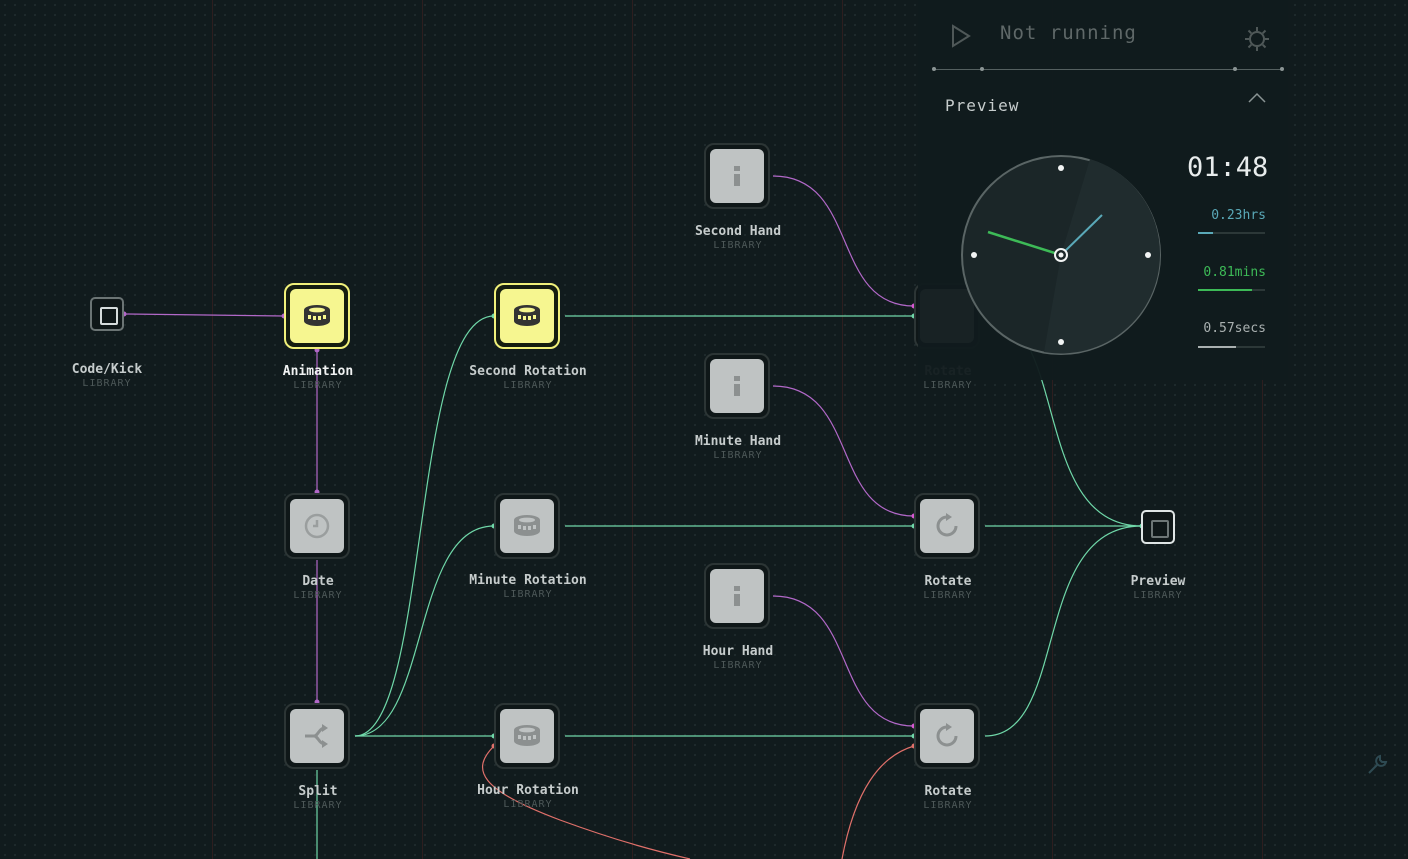 This screenshot has width=1408, height=859. Describe the element at coordinates (1231, 233) in the screenshot. I see `hours-bar` at that location.